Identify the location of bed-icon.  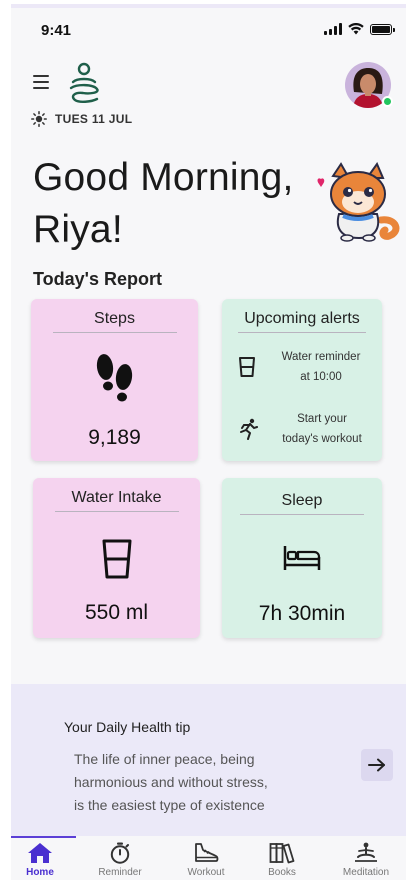
(302, 558).